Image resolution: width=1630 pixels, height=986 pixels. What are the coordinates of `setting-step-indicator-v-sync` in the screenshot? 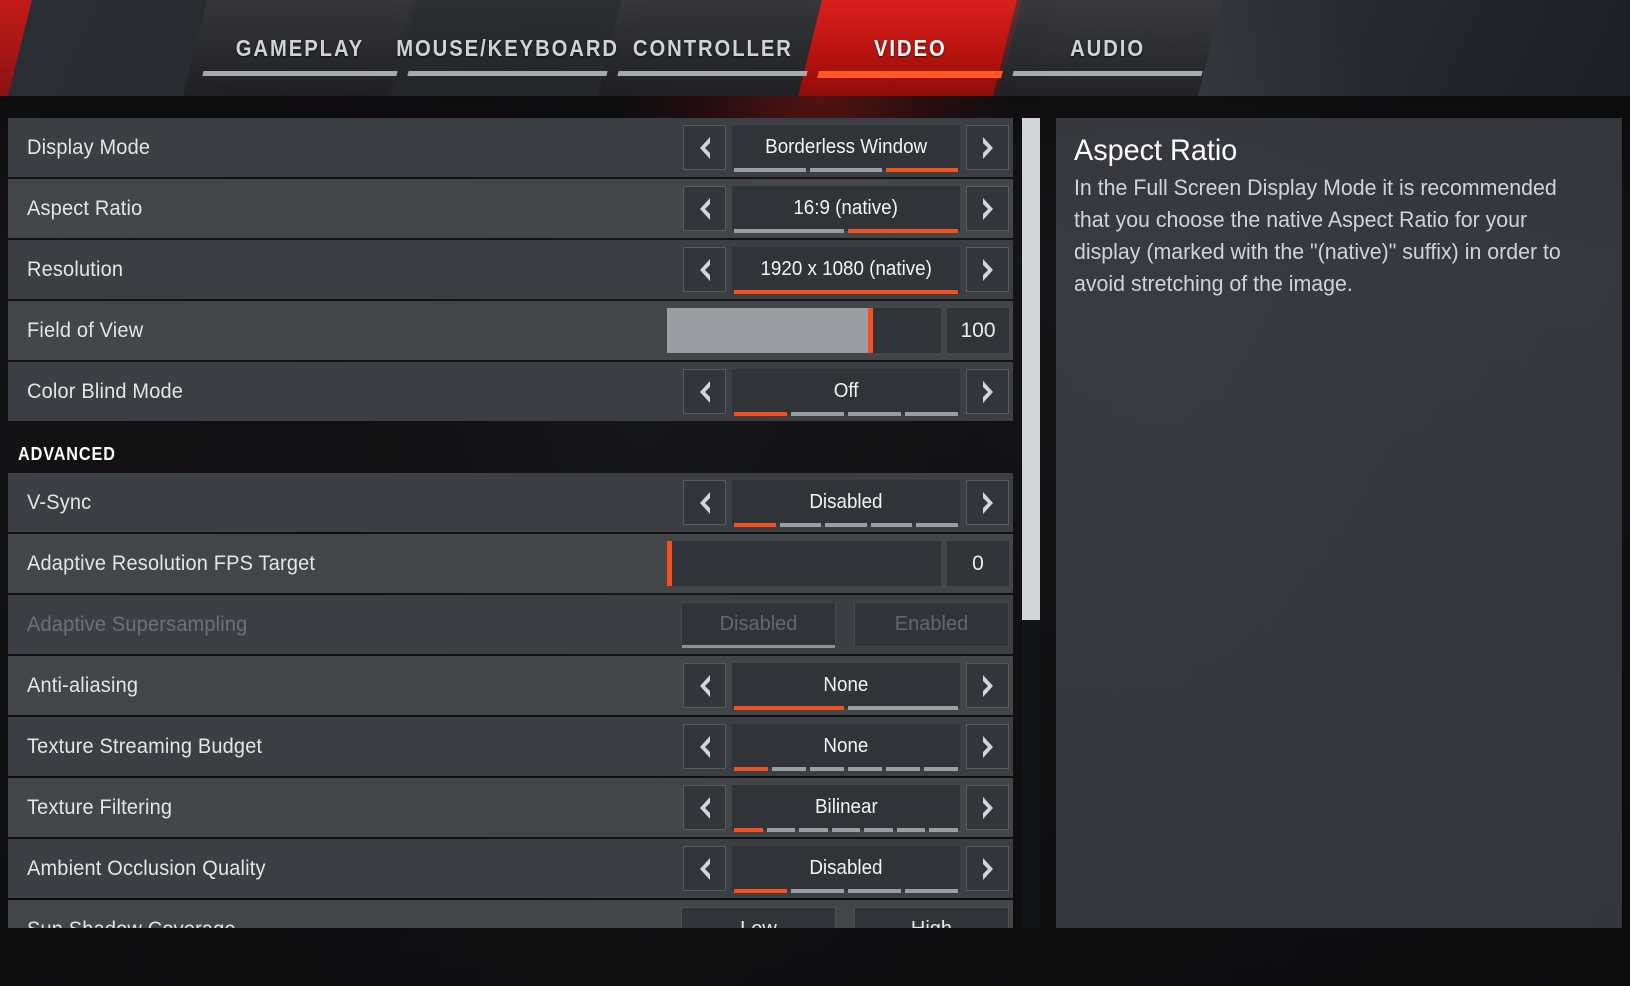 It's located at (846, 525).